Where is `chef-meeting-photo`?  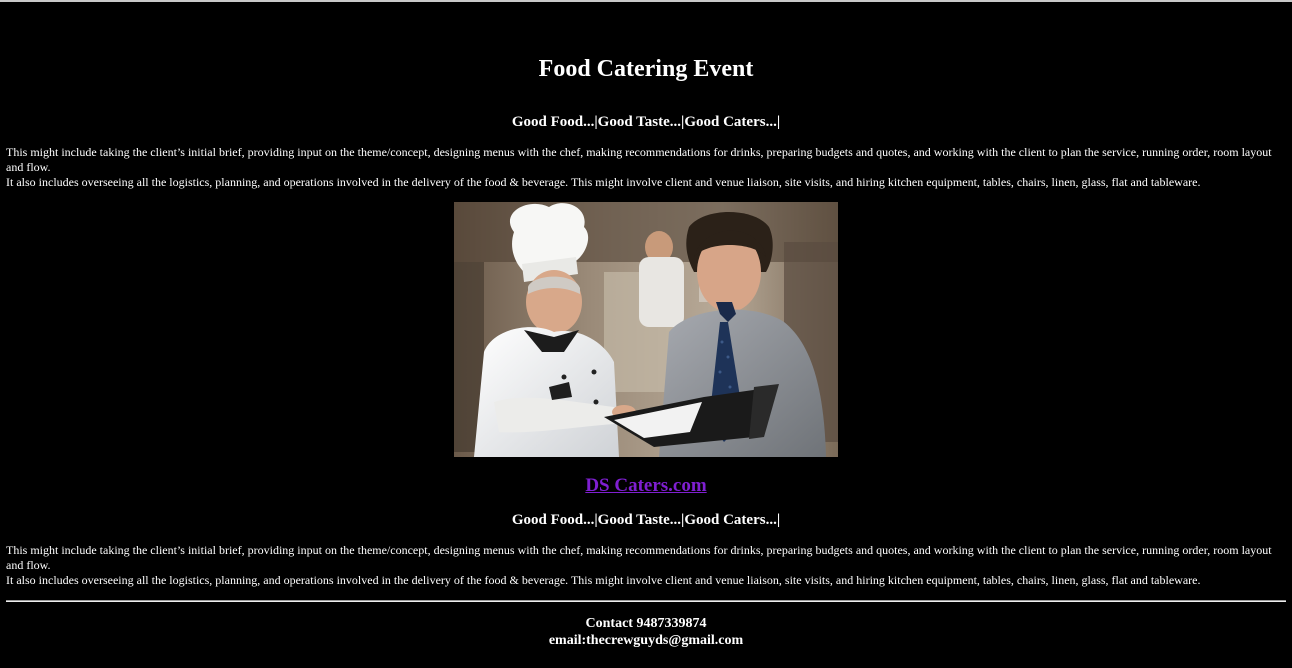
chef-meeting-photo is located at coordinates (646, 329).